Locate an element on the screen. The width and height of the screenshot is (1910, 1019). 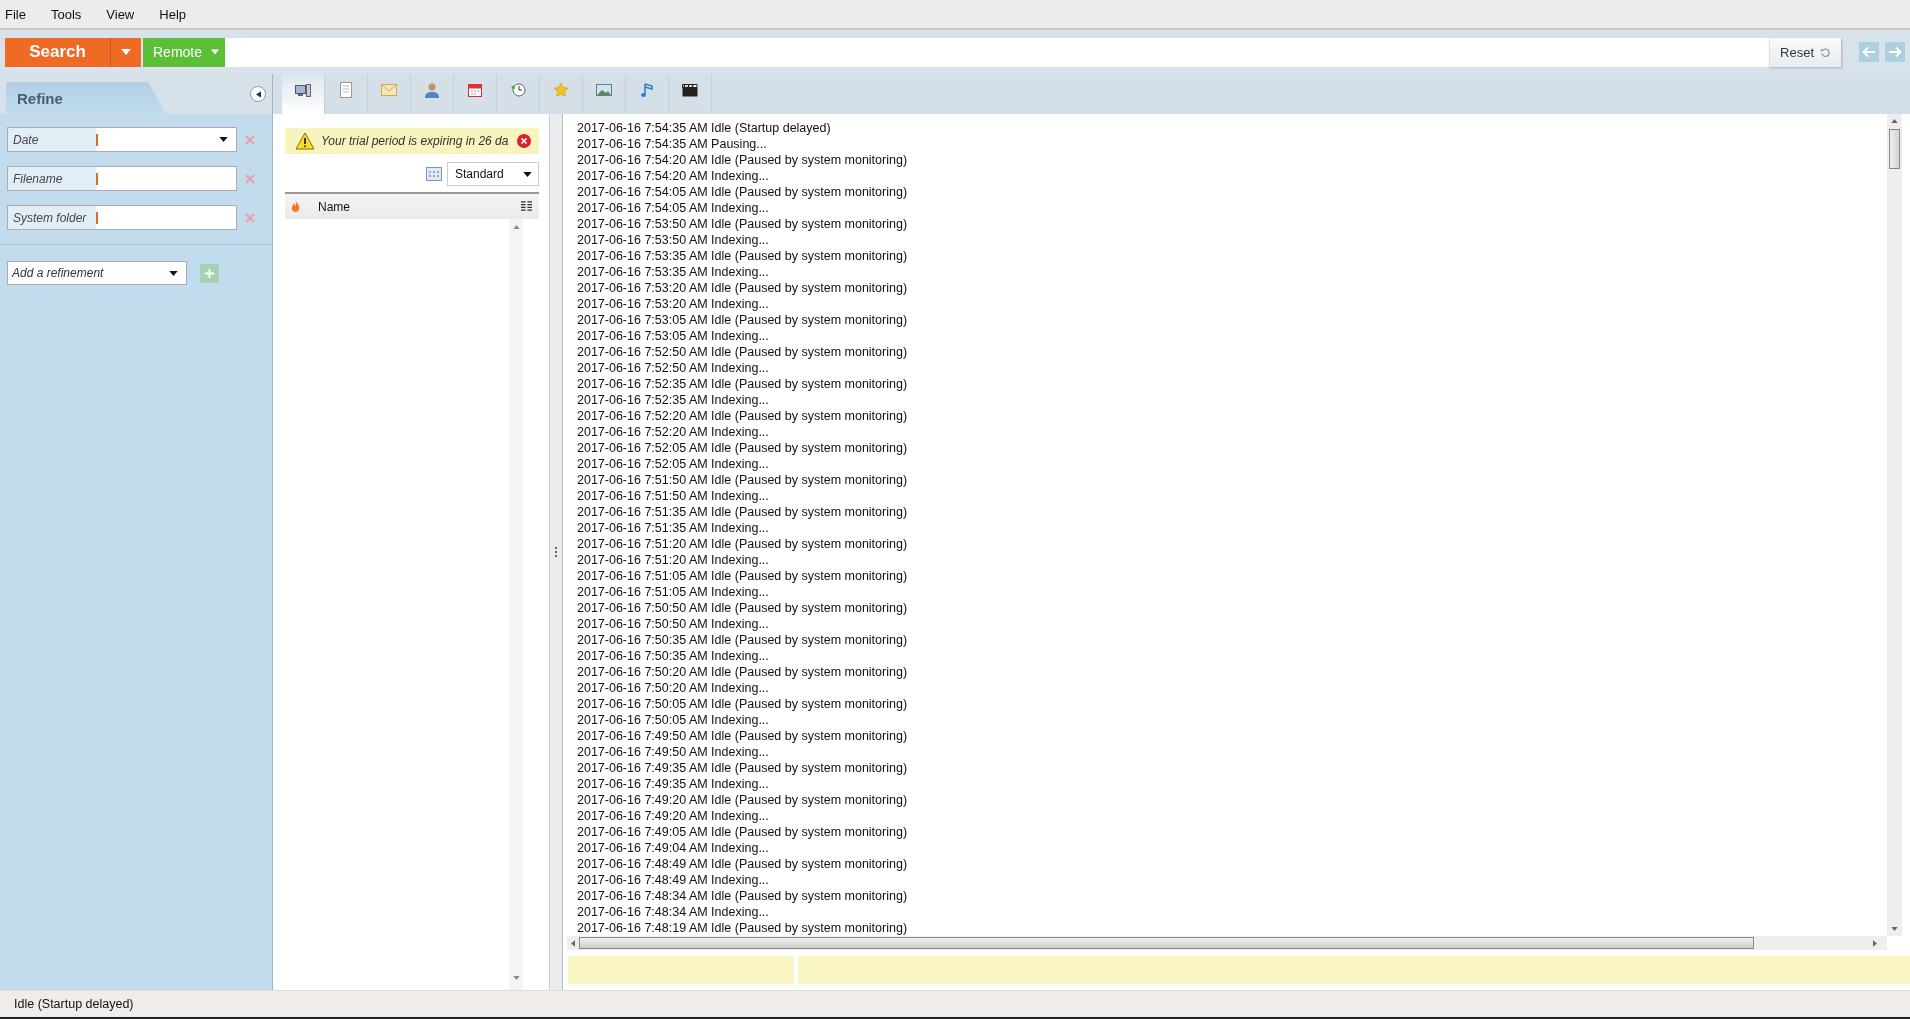
log-line: 2017-06-16 7:52:20 AM Idle (Paused by system monitoring) is located at coordinates (743, 416).